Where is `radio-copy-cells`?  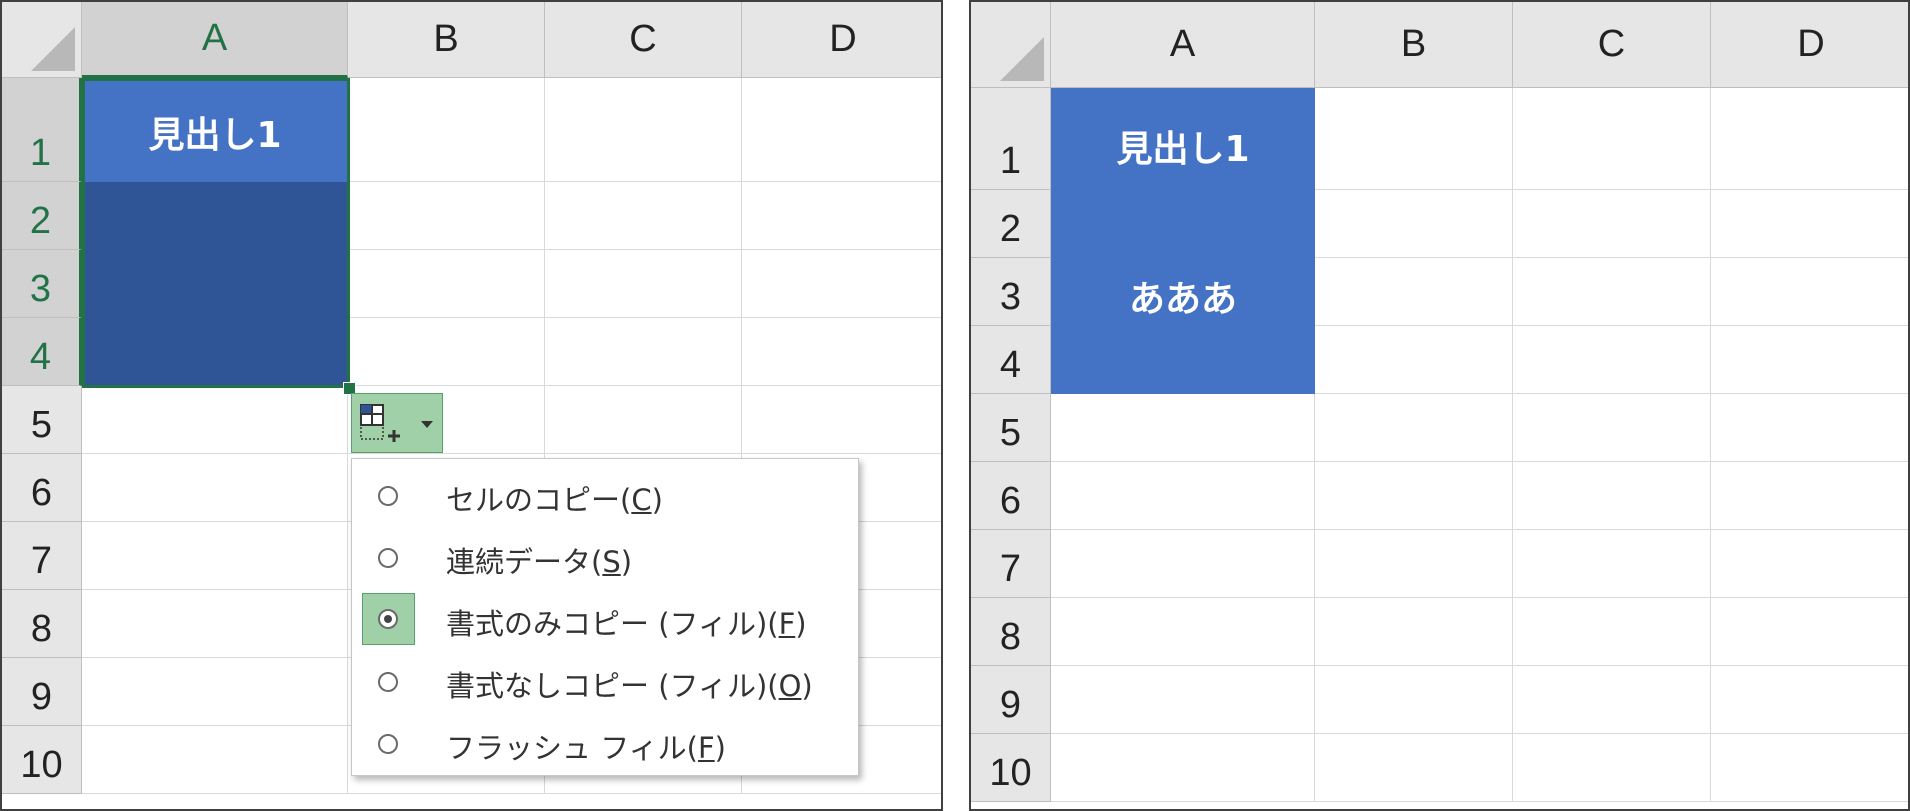 radio-copy-cells is located at coordinates (388, 496).